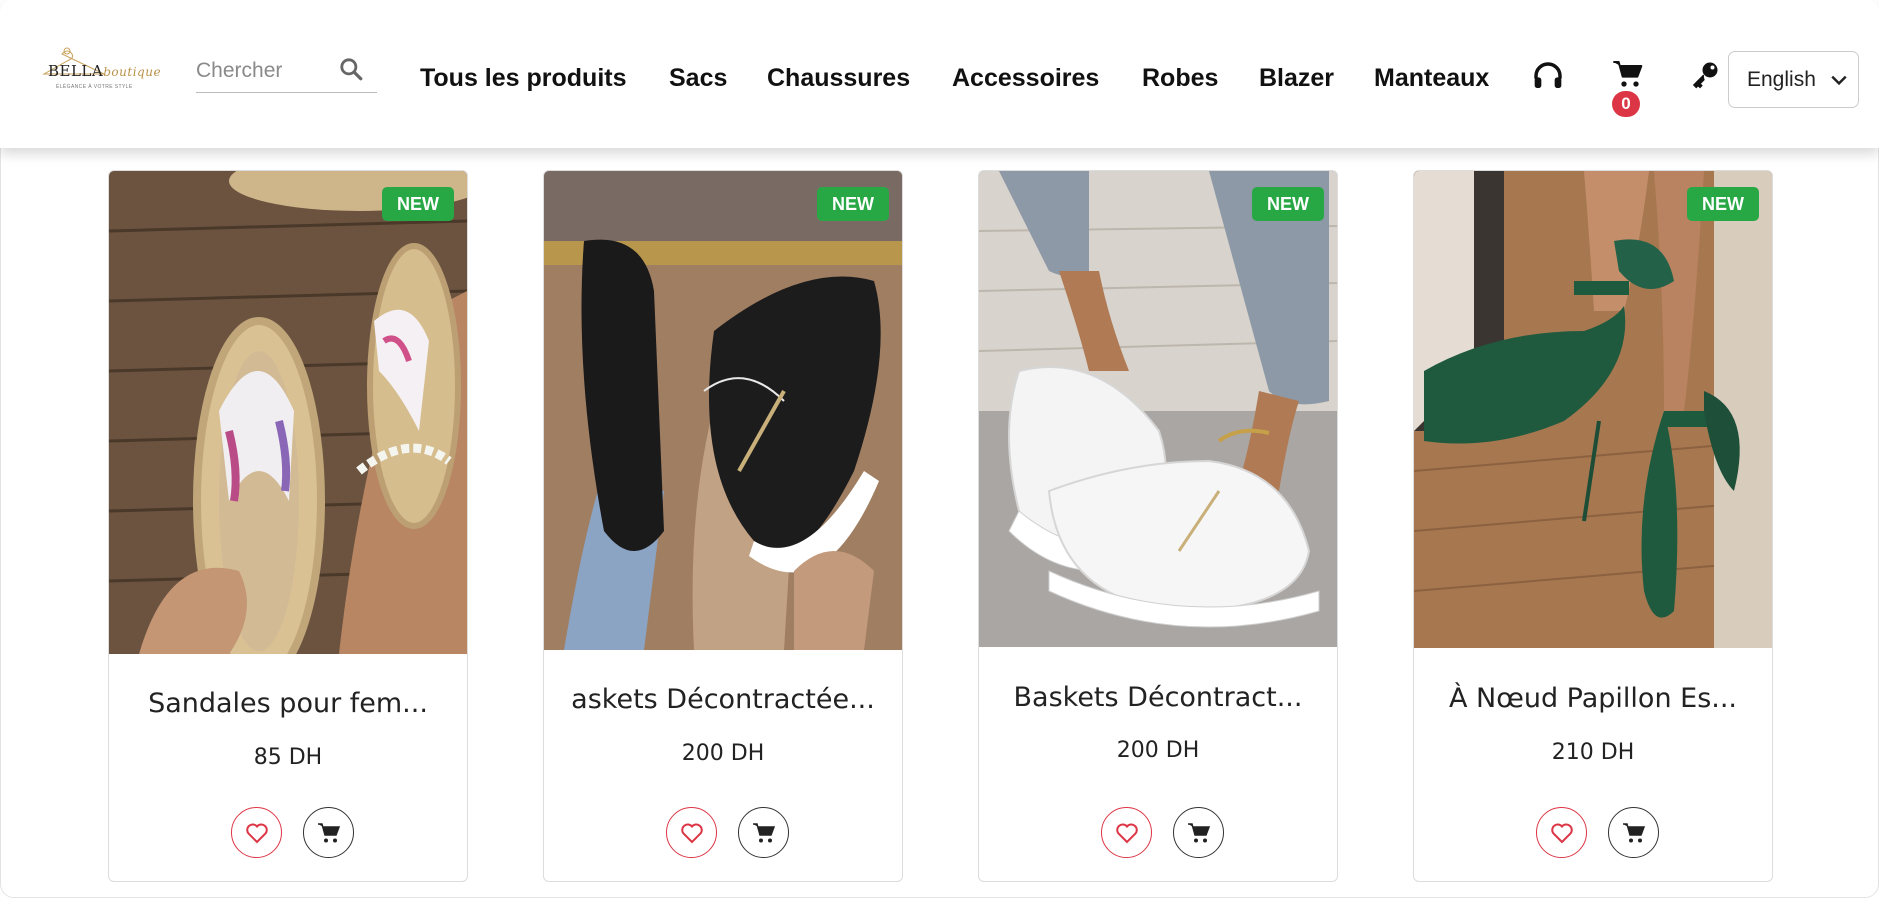 This screenshot has height=898, width=1879. What do you see at coordinates (1839, 80) in the screenshot?
I see `chevron-down-icon` at bounding box center [1839, 80].